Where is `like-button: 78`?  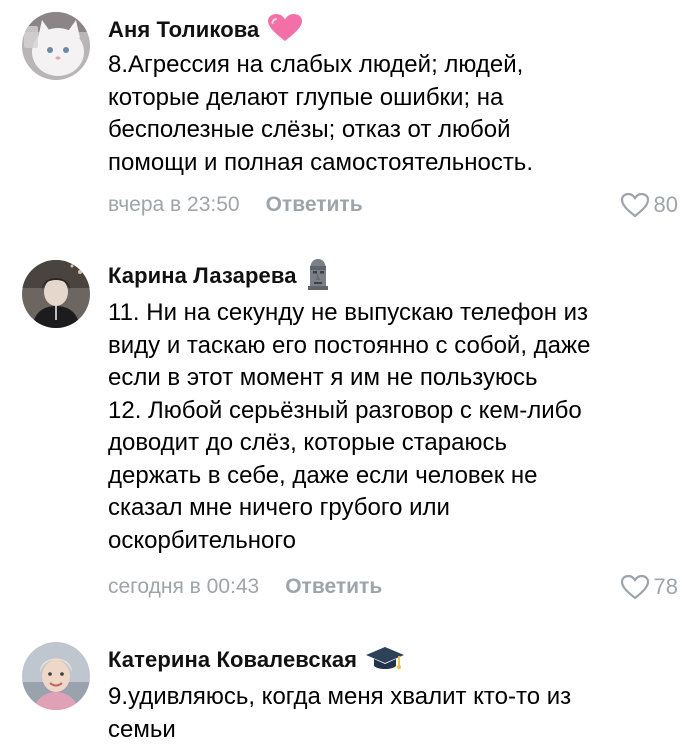 like-button: 78 is located at coordinates (649, 587).